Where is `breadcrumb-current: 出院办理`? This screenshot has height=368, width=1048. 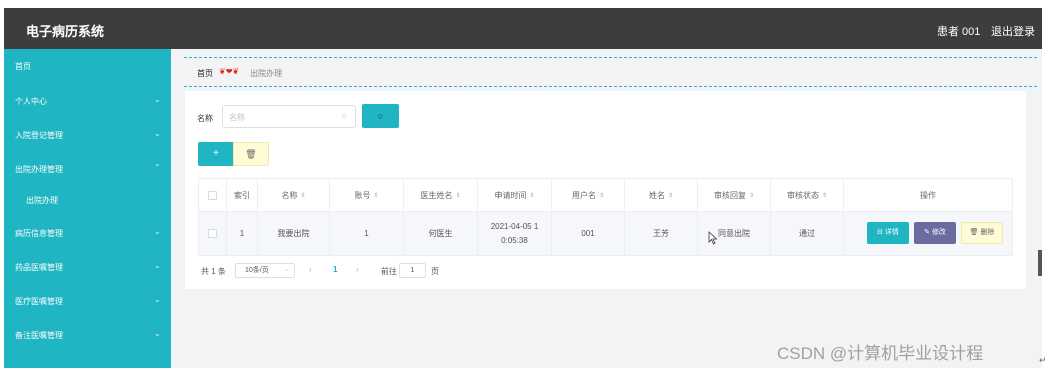 breadcrumb-current: 出院办理 is located at coordinates (266, 73).